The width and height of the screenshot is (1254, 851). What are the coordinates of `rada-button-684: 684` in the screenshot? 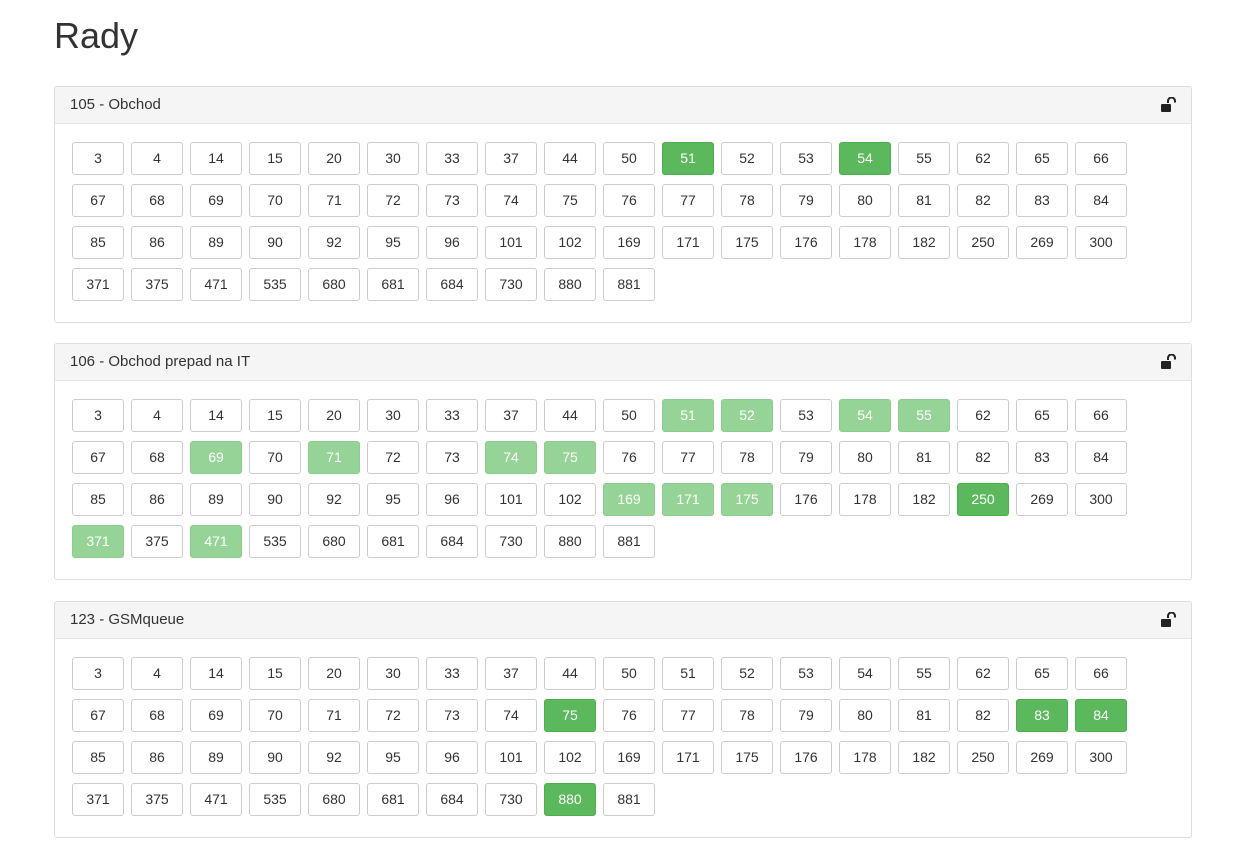 It's located at (452, 541).